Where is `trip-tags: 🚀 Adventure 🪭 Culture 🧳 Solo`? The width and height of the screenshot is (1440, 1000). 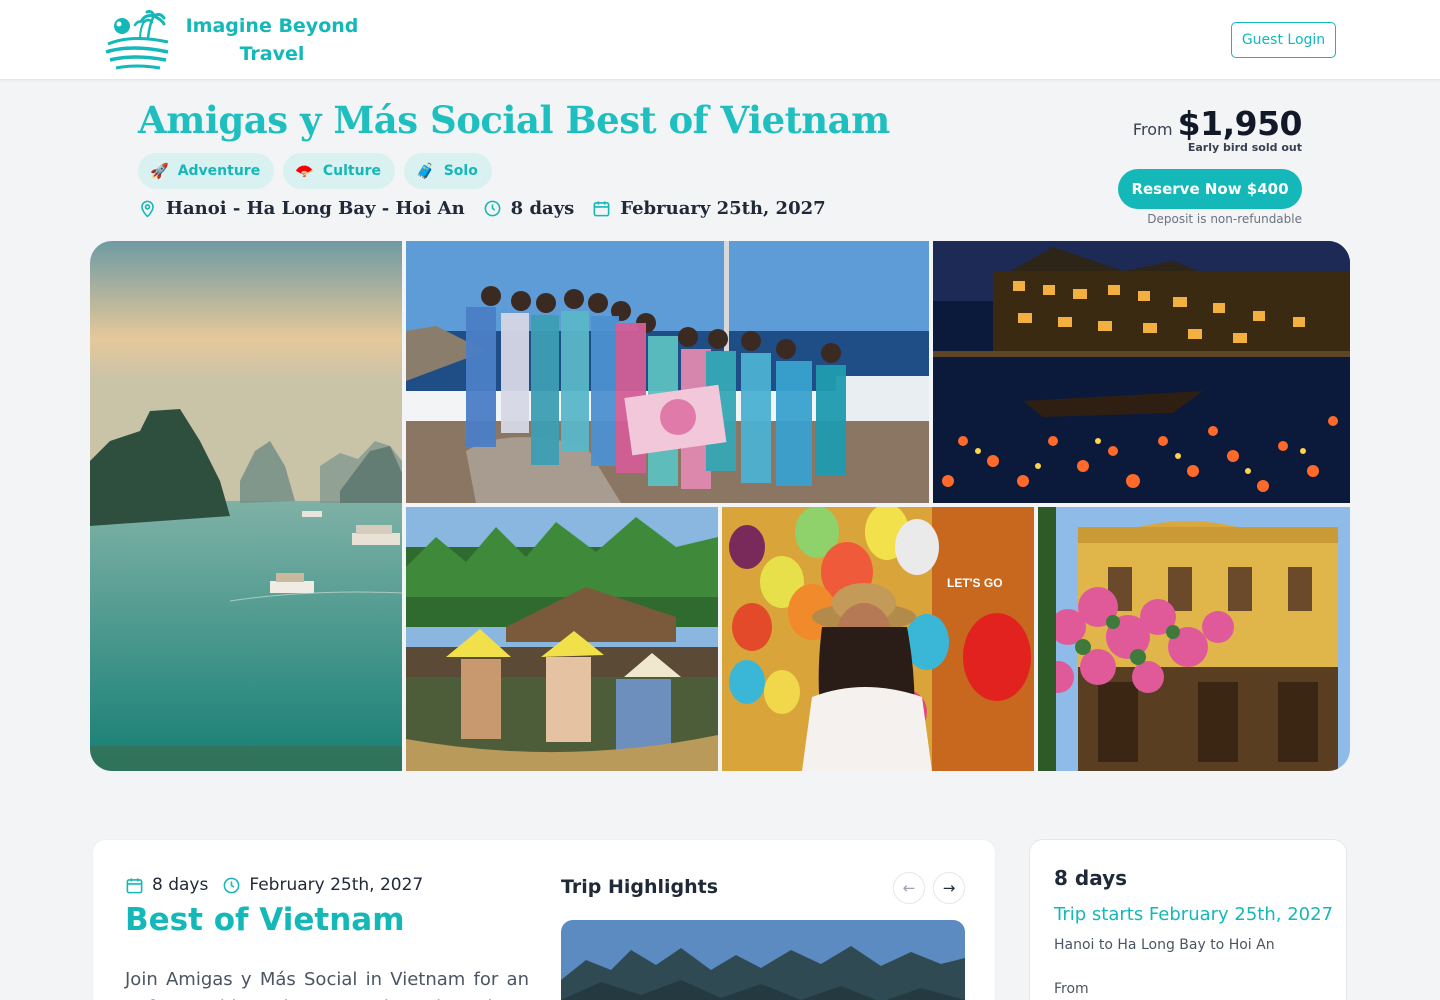 trip-tags: 🚀 Adventure 🪭 Culture 🧳 Solo is located at coordinates (315, 171).